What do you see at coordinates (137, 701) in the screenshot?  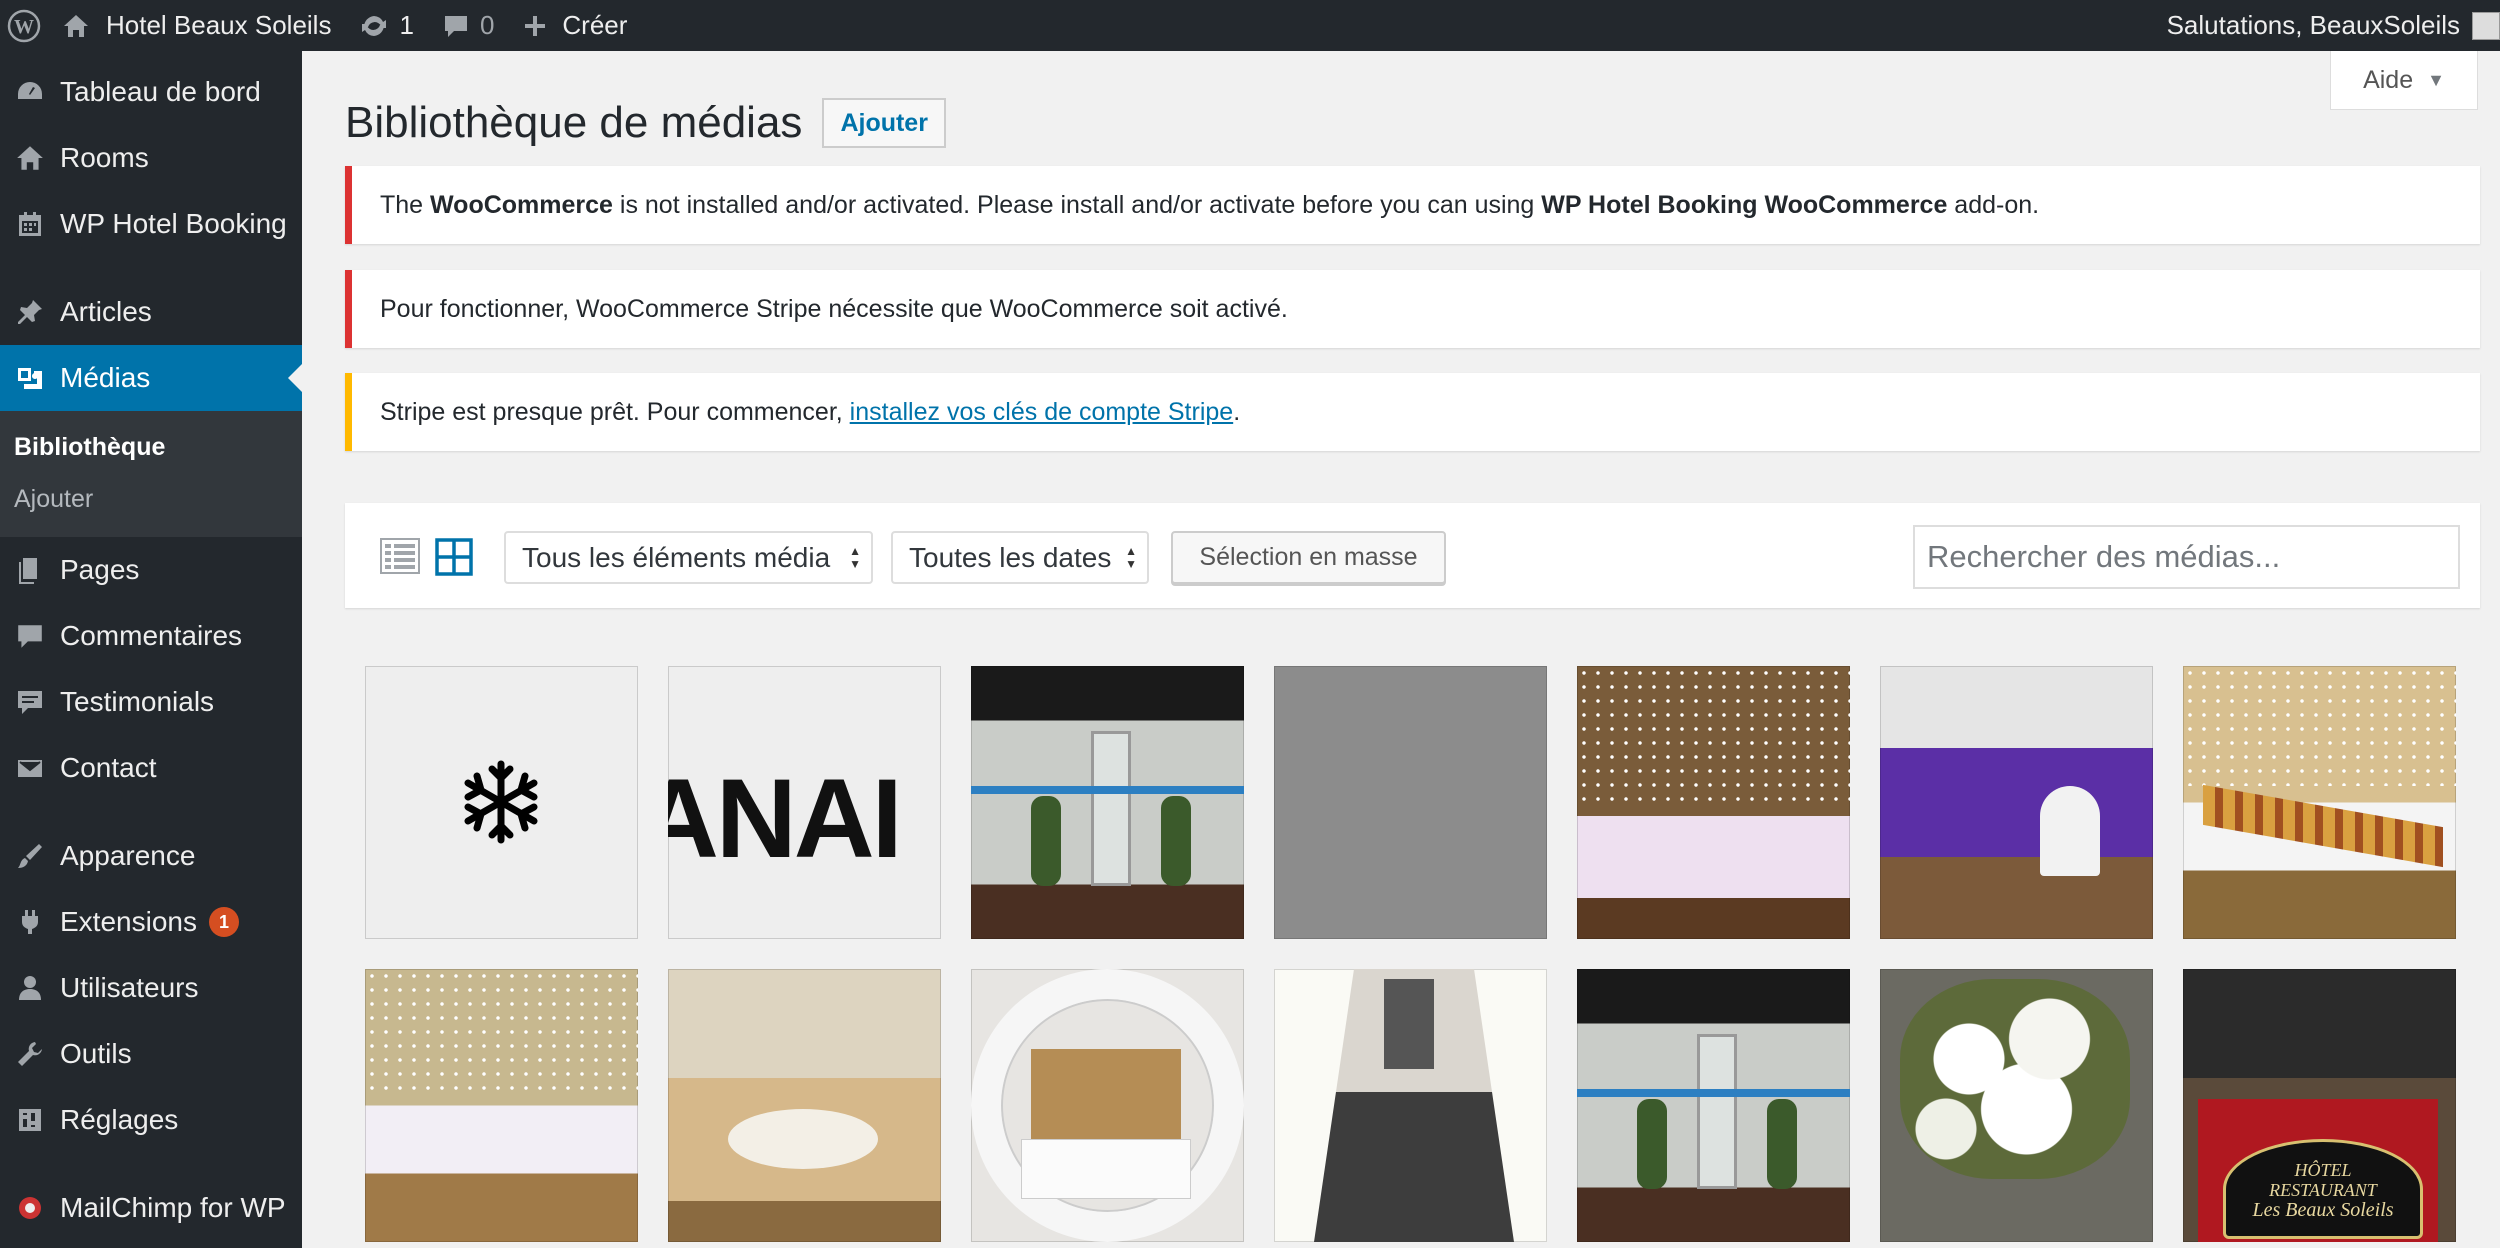 I see `menu-label: Testimonials` at bounding box center [137, 701].